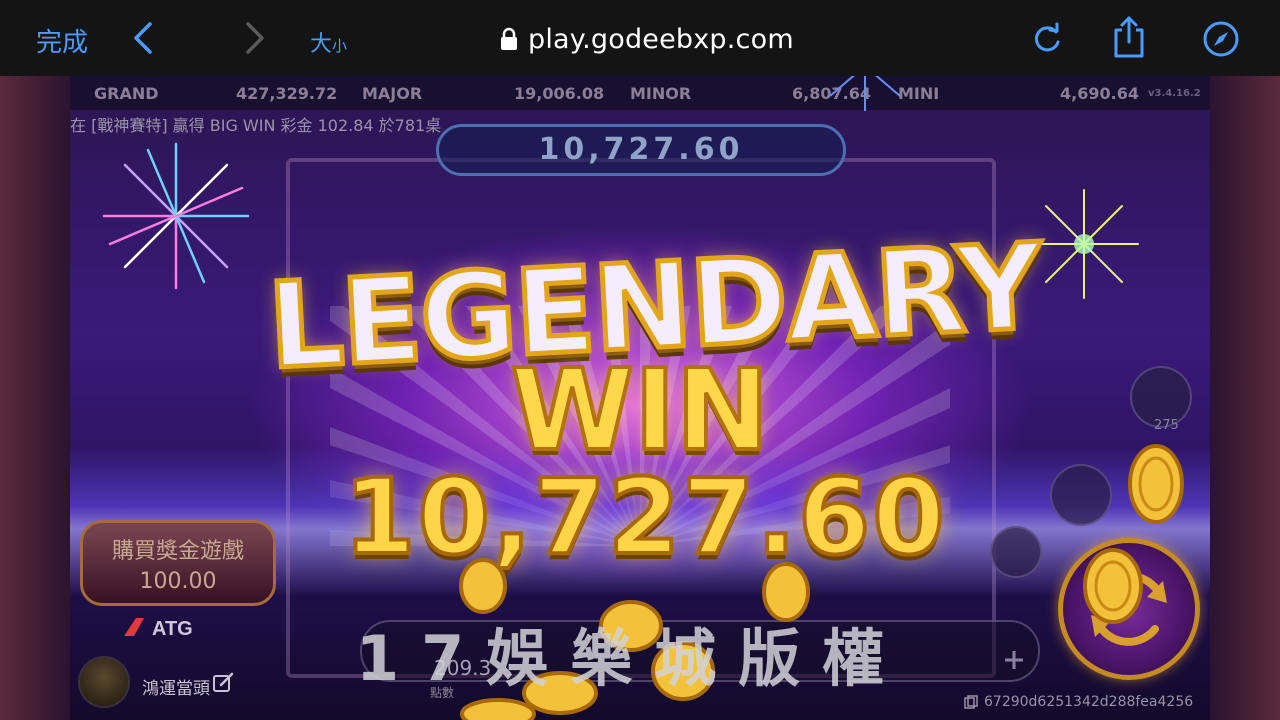 This screenshot has height=720, width=1280. What do you see at coordinates (509, 38) in the screenshot?
I see `lock-icon` at bounding box center [509, 38].